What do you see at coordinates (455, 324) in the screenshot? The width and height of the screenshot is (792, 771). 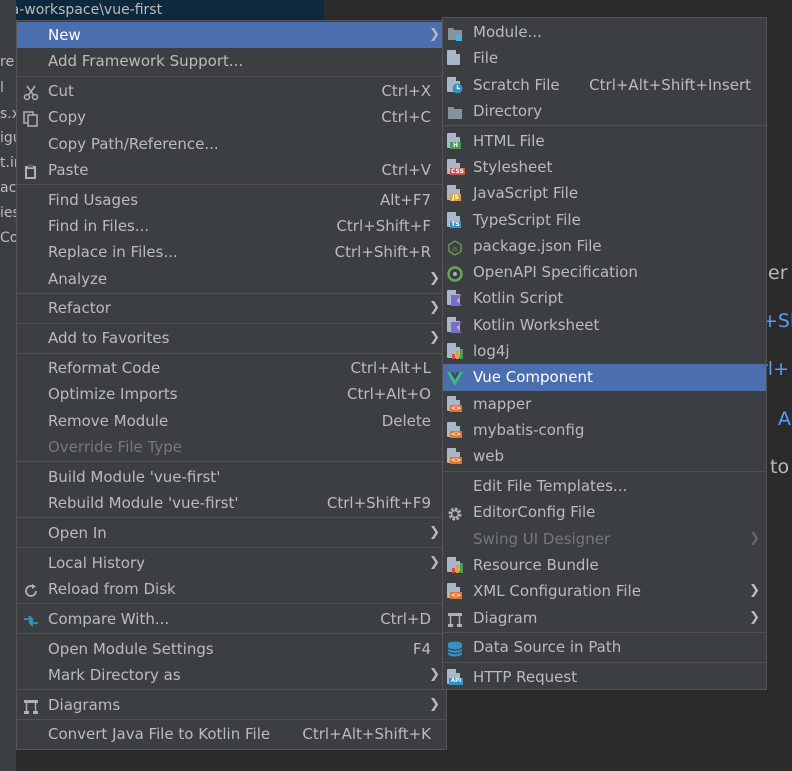 I see `kotlin-worksheet-icon` at bounding box center [455, 324].